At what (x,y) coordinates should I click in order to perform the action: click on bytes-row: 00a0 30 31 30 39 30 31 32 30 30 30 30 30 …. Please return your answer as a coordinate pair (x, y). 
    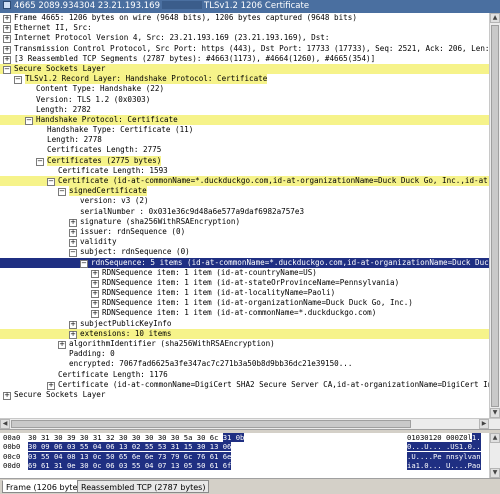
    Looking at the image, I should click on (244, 437).